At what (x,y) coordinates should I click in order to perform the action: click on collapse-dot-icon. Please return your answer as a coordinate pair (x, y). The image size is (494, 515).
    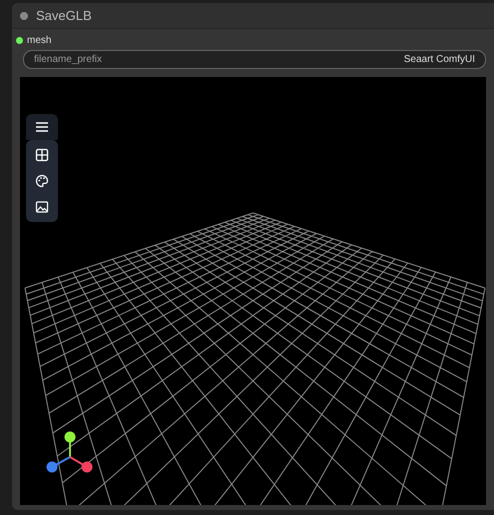
    Looking at the image, I should click on (24, 16).